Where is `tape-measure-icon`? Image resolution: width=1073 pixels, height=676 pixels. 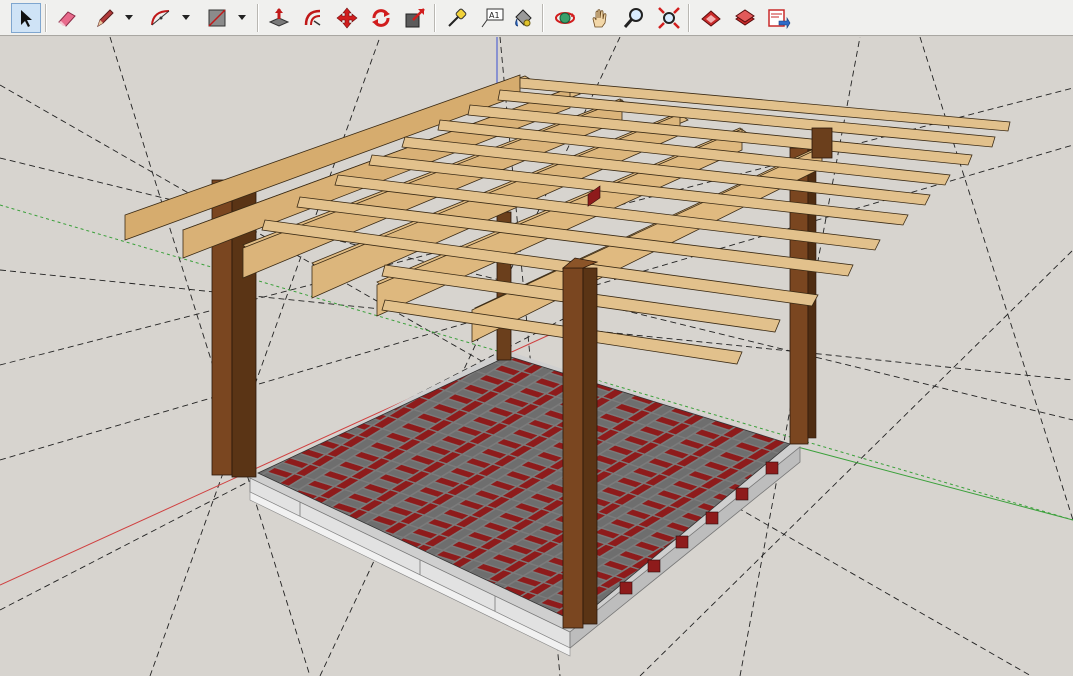
tape-measure-icon is located at coordinates (457, 17).